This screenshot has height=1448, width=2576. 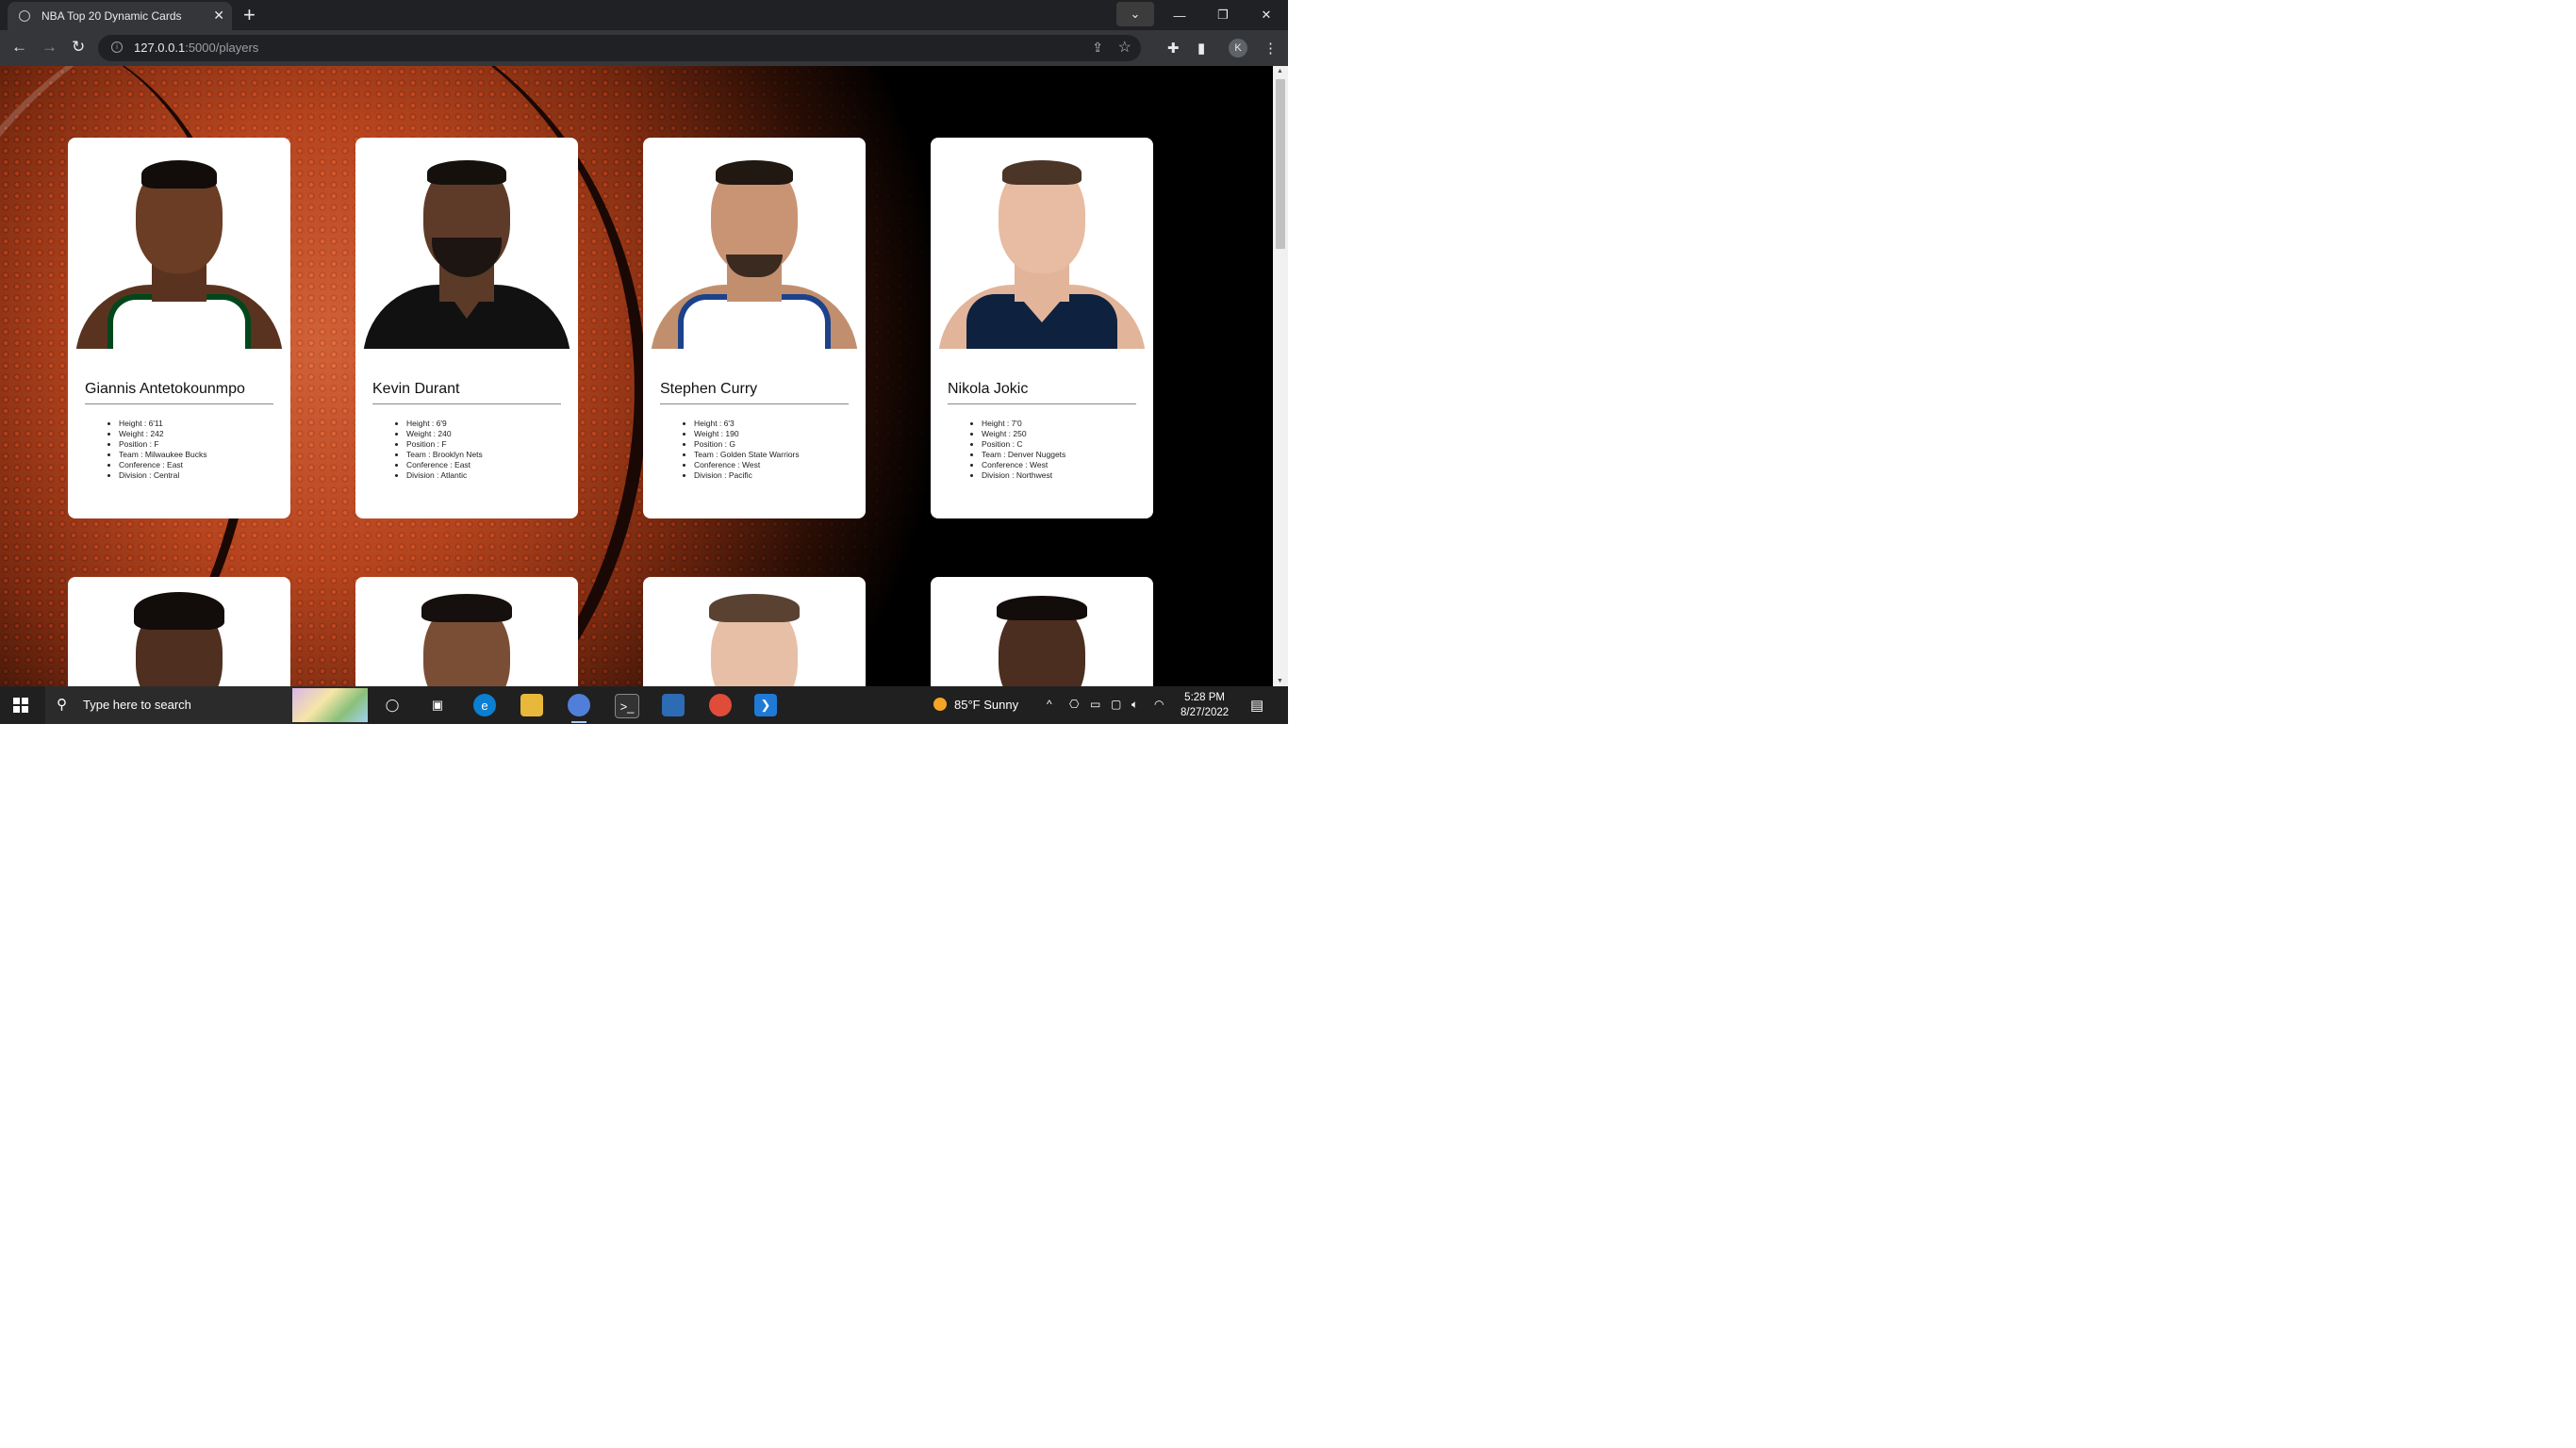 What do you see at coordinates (1201, 48) in the screenshot?
I see `side-panel-icon: ▮` at bounding box center [1201, 48].